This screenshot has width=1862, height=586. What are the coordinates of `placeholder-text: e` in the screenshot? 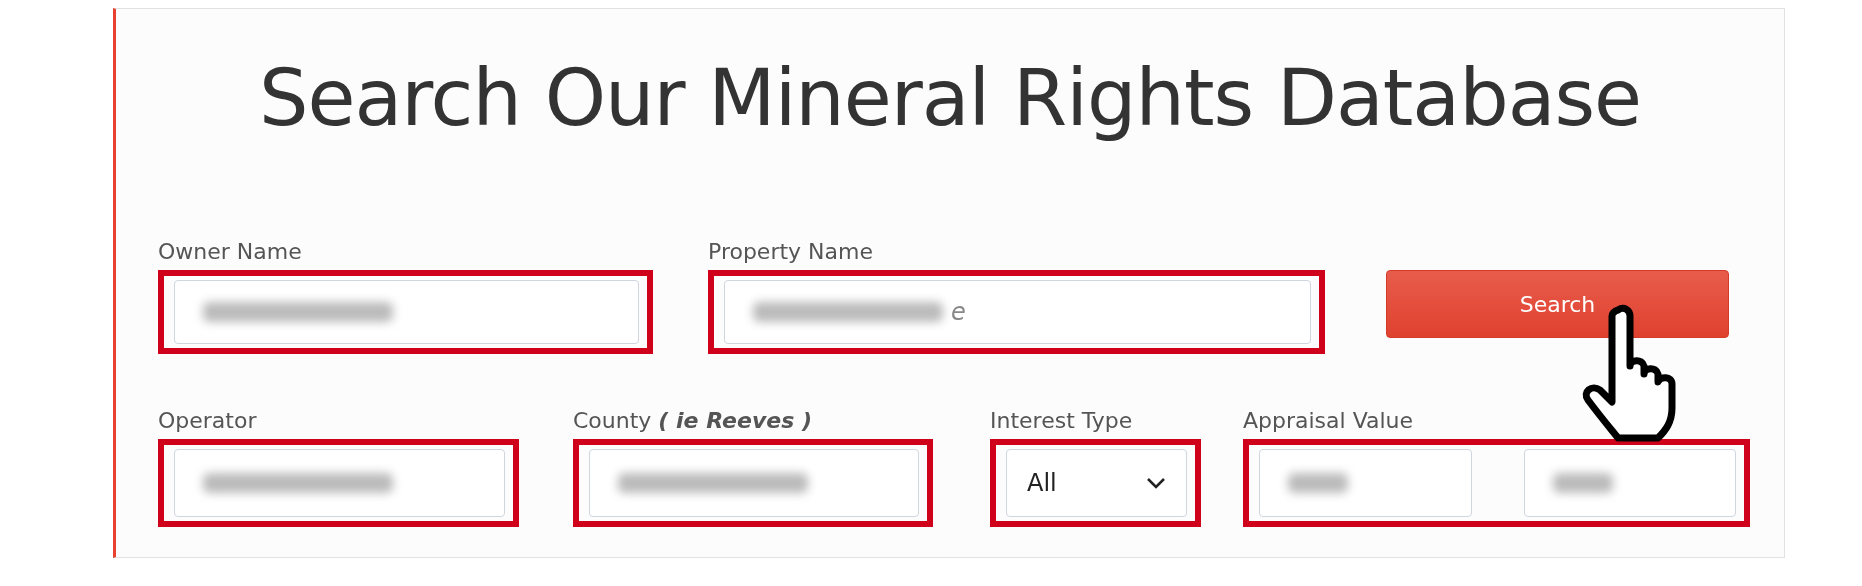 It's located at (958, 312).